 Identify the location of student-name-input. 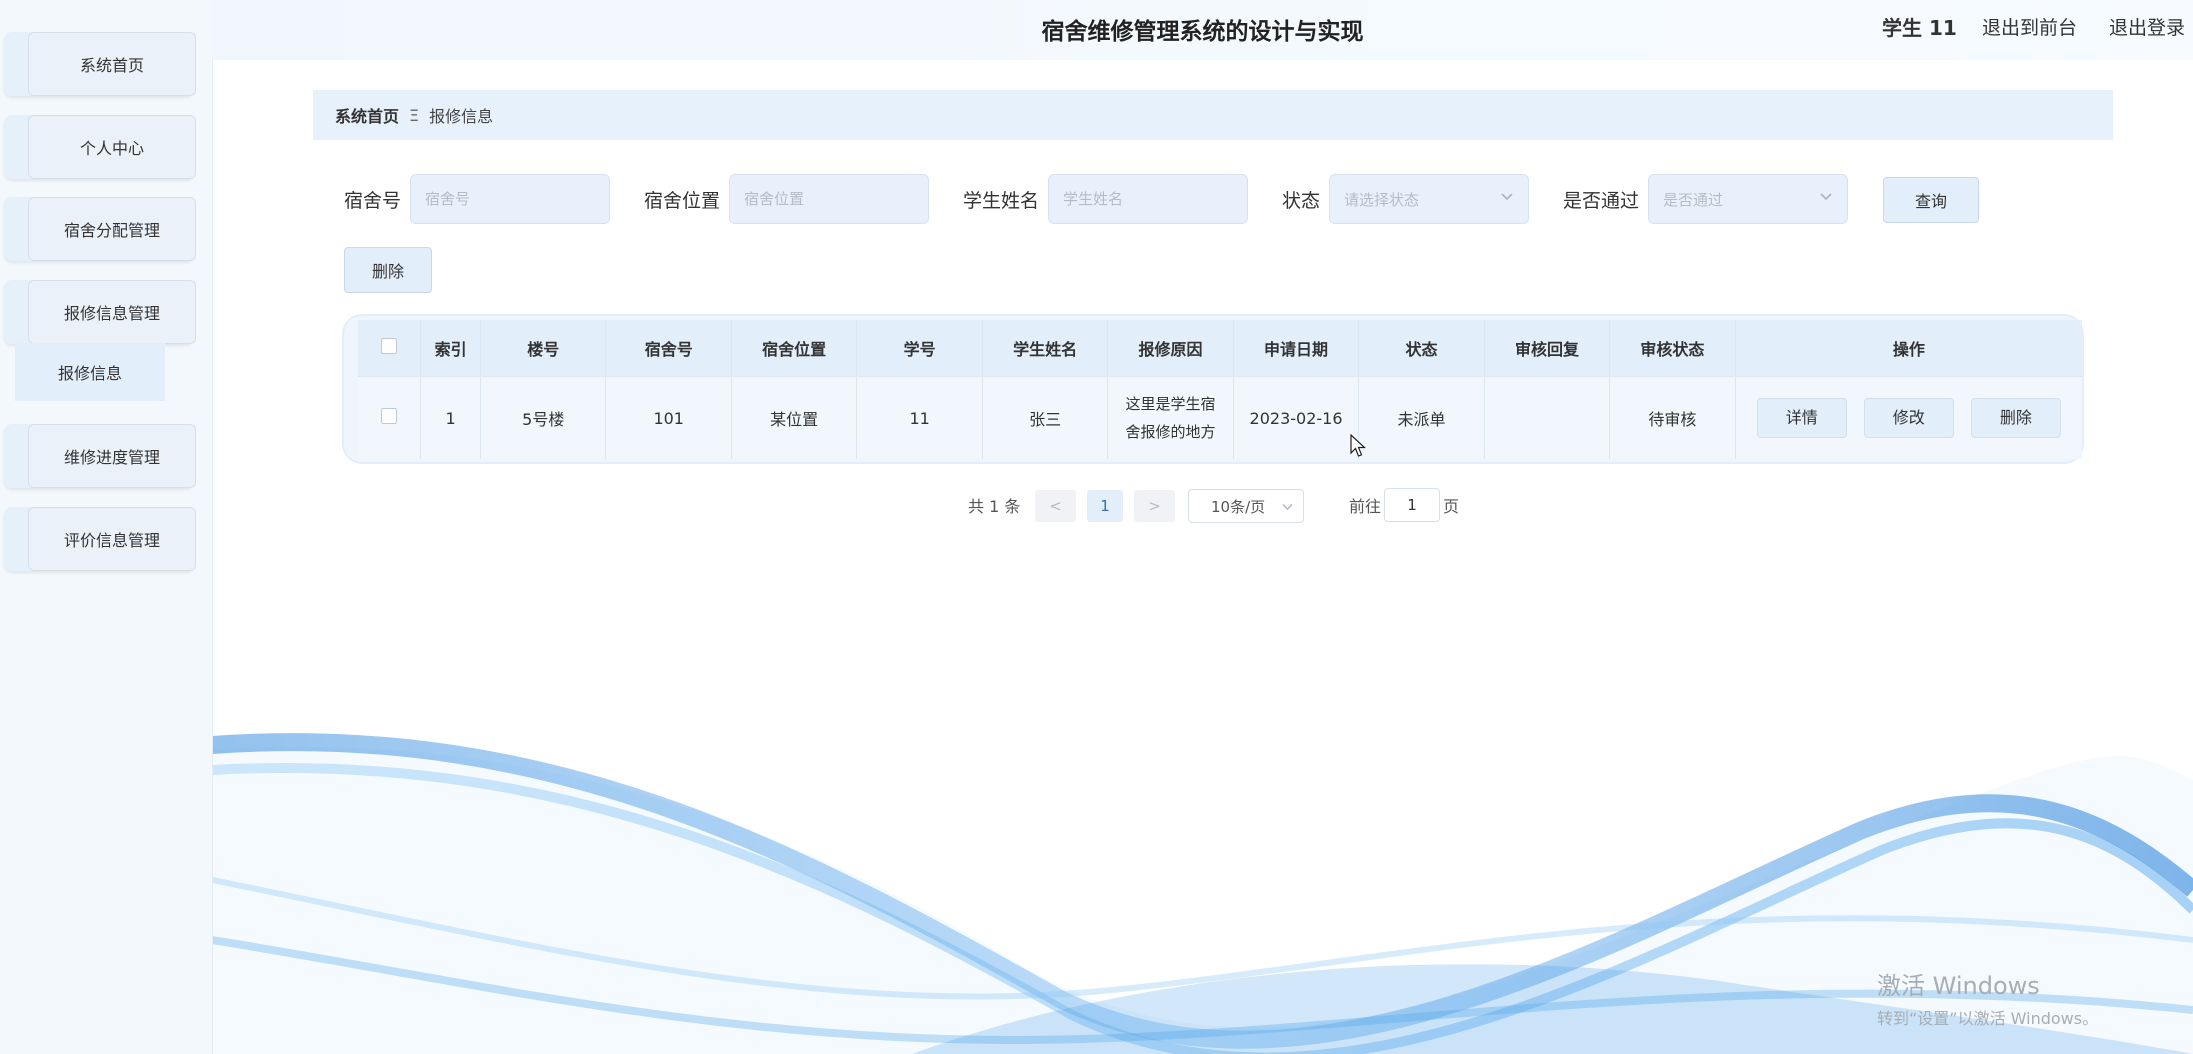
(1148, 199).